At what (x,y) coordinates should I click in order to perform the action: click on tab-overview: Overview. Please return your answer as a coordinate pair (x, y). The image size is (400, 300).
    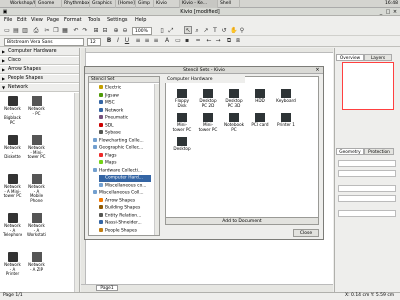
    Looking at the image, I should click on (350, 57).